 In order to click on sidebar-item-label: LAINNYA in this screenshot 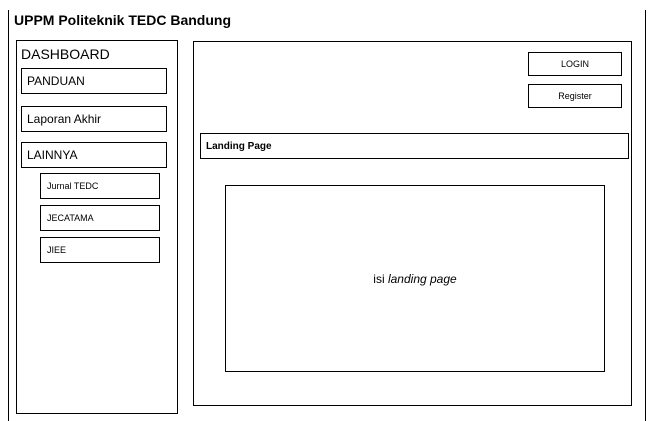, I will do `click(52, 155)`.